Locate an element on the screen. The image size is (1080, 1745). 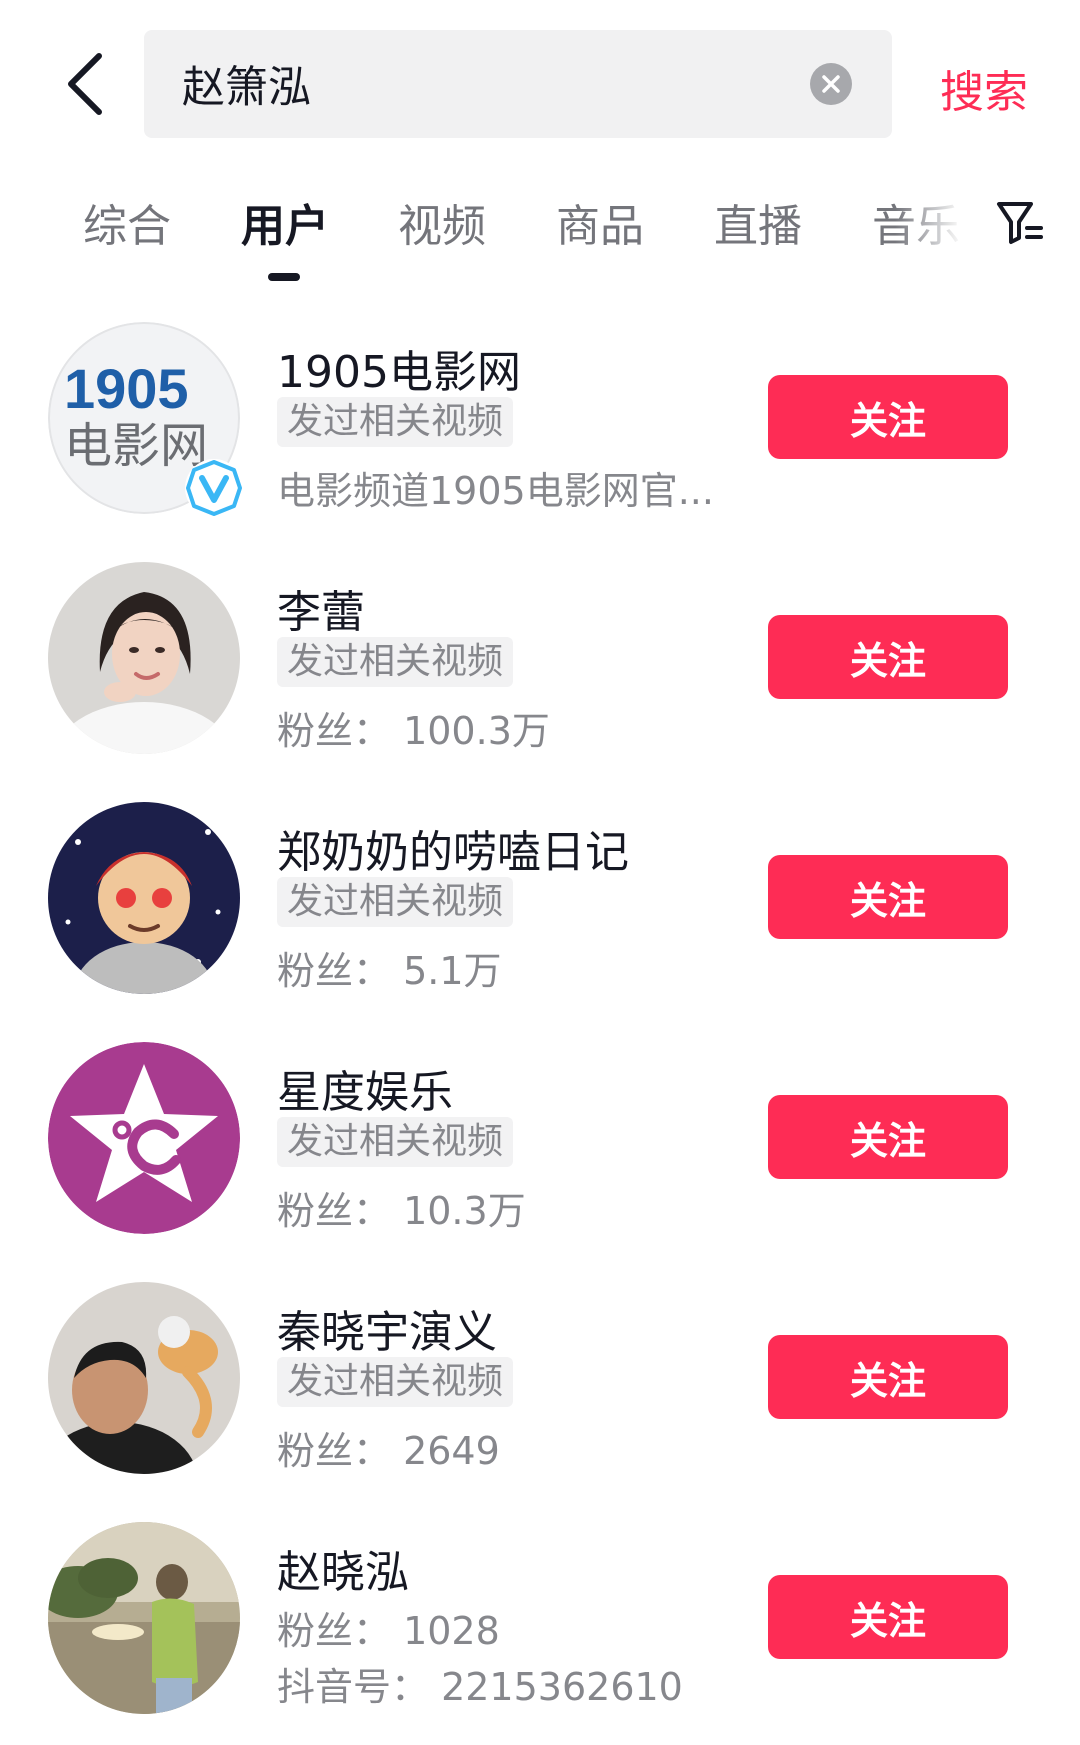
clear-circle-icon is located at coordinates (831, 84).